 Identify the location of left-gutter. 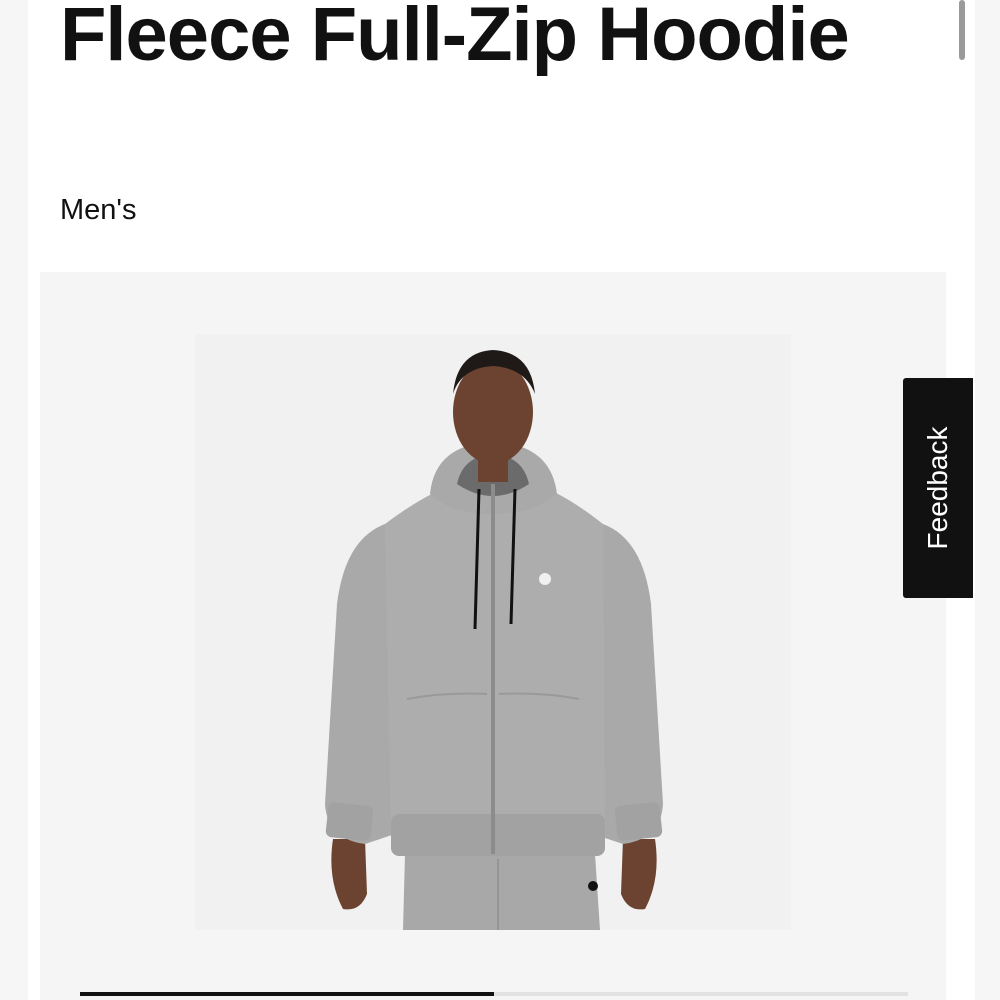
(14, 500).